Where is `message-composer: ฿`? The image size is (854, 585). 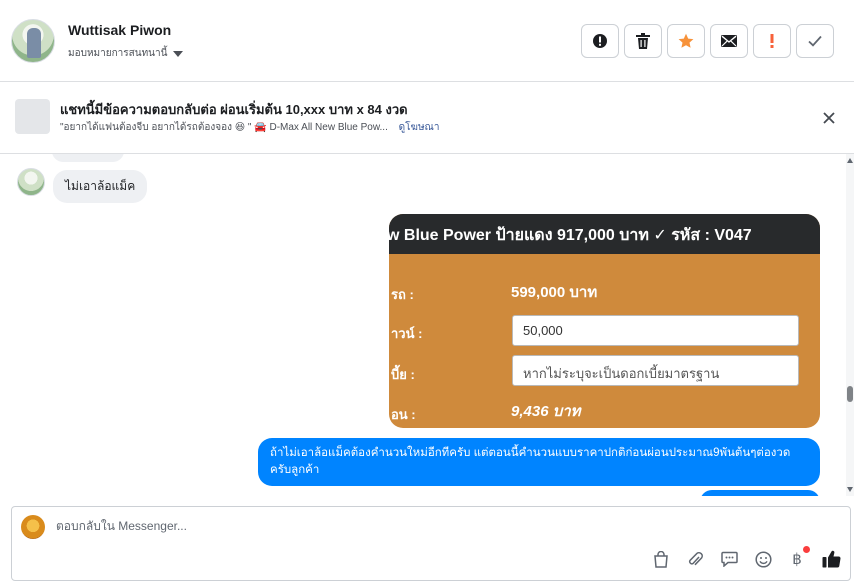
message-composer: ฿ is located at coordinates (431, 543).